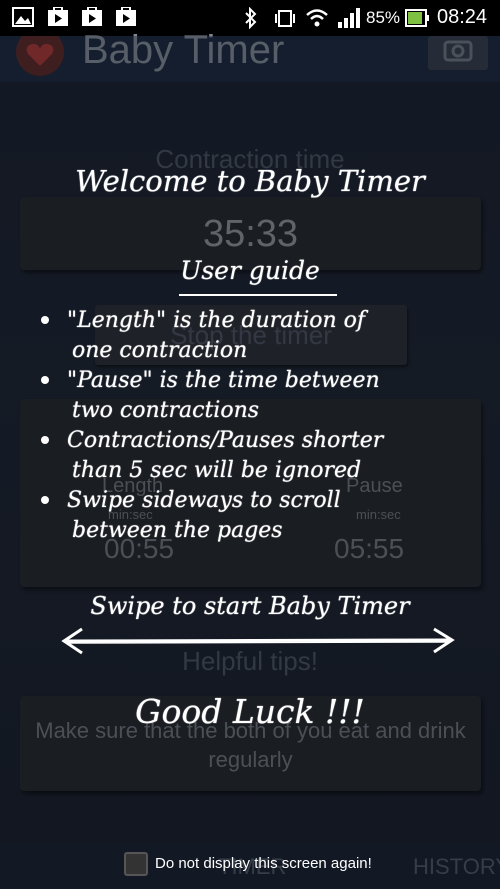 The image size is (500, 889). What do you see at coordinates (258, 641) in the screenshot?
I see `double-arrow-icon` at bounding box center [258, 641].